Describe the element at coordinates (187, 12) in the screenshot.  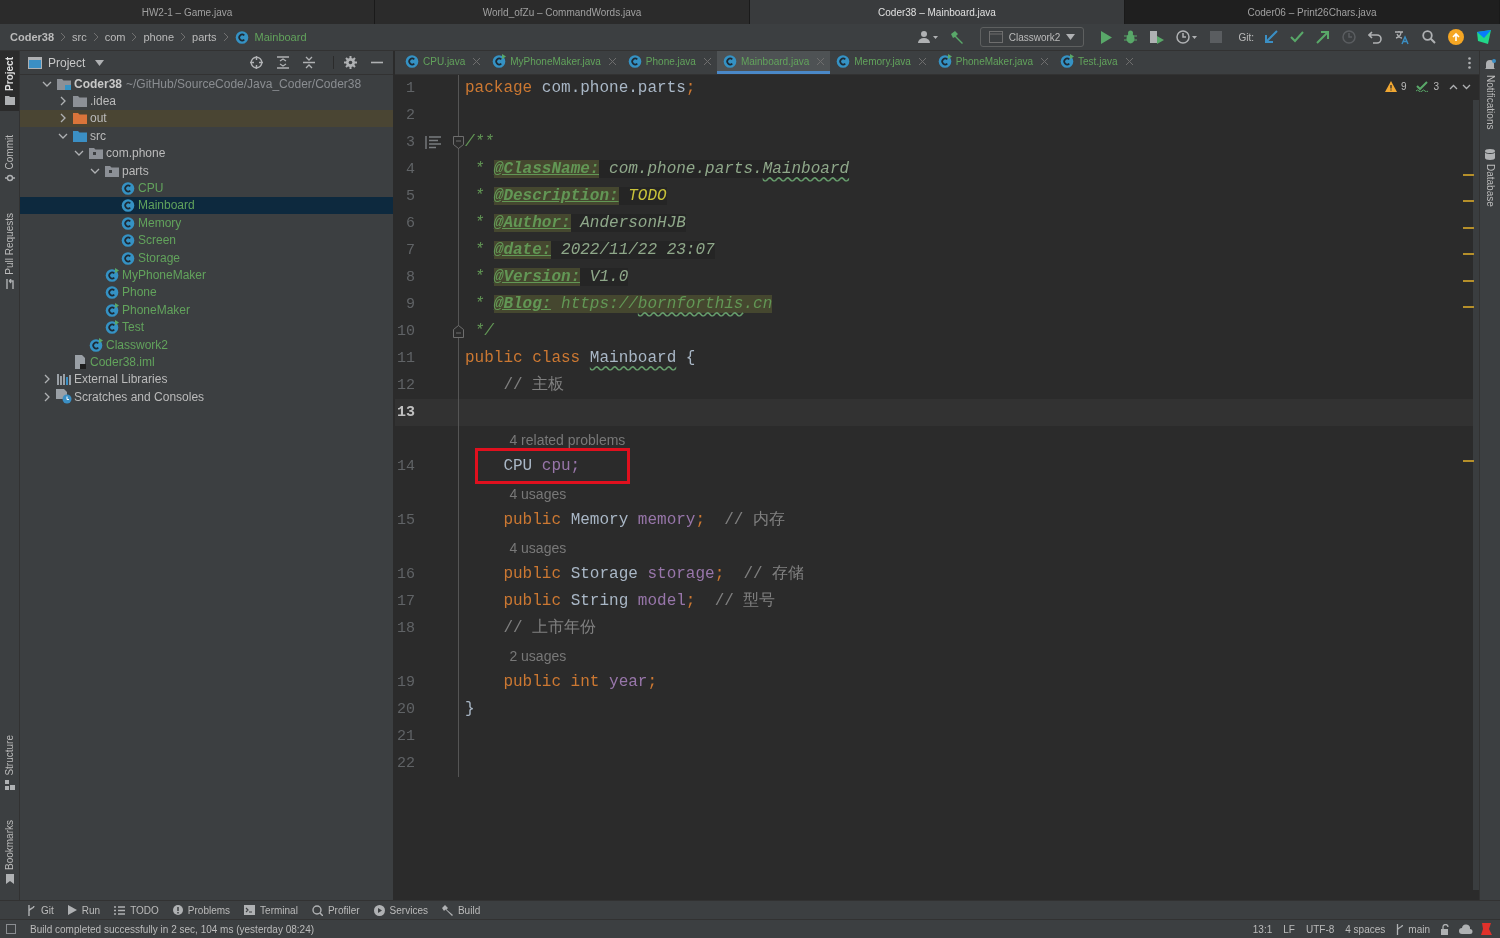
I see `window-tab: HW2-1 – Game.java` at that location.